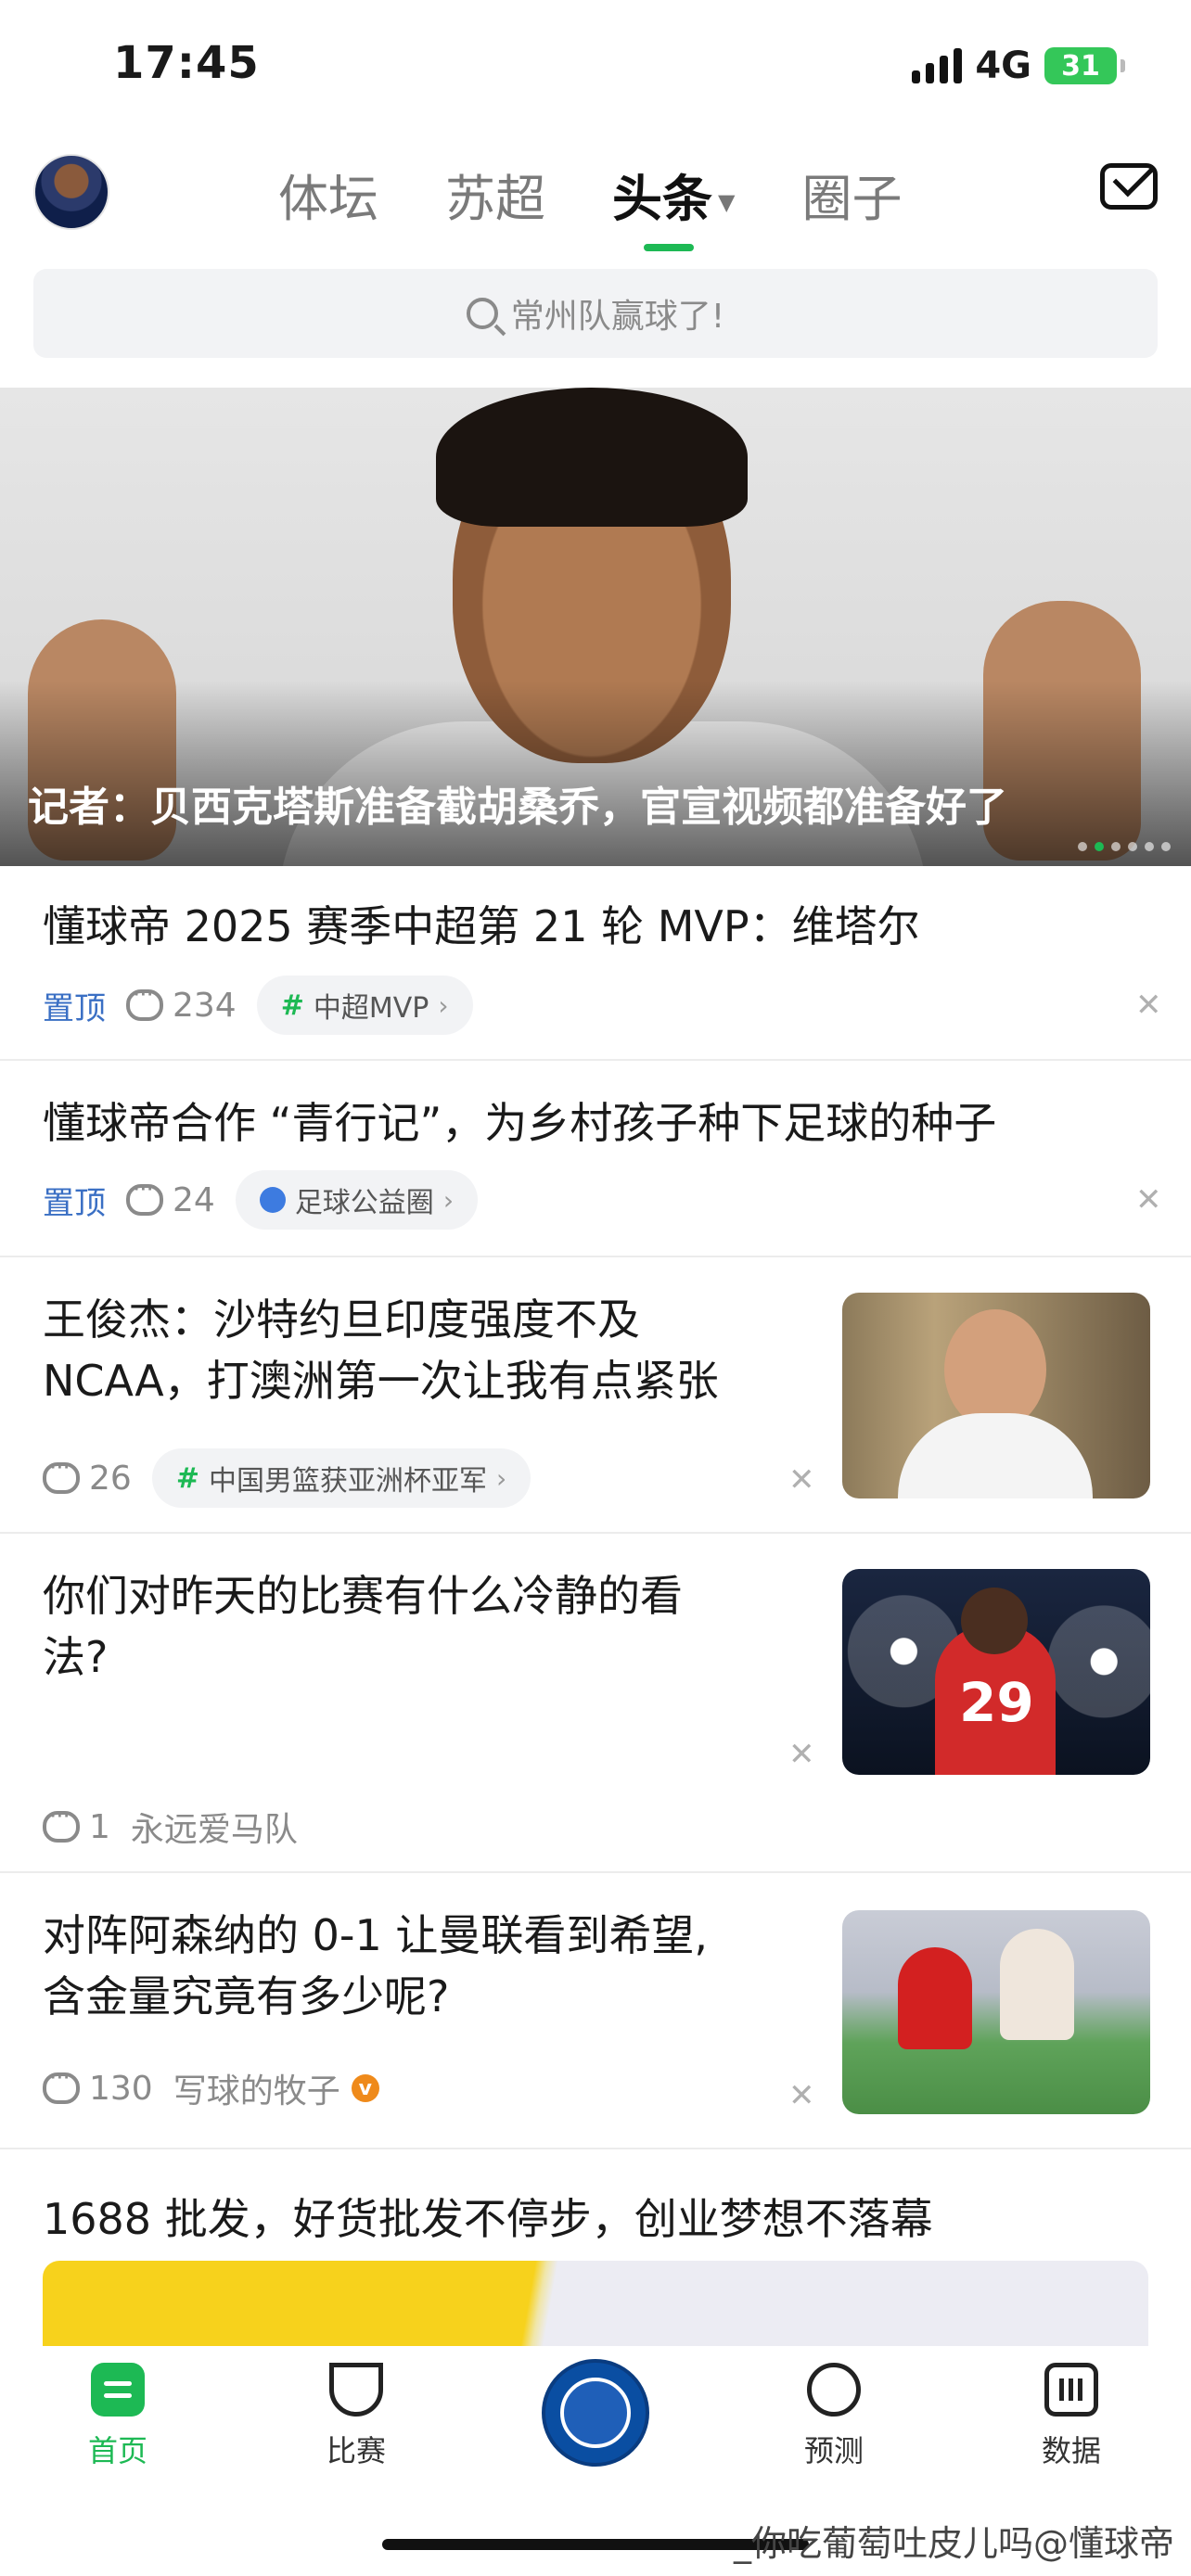  I want to click on comment-count: 24, so click(170, 1197).